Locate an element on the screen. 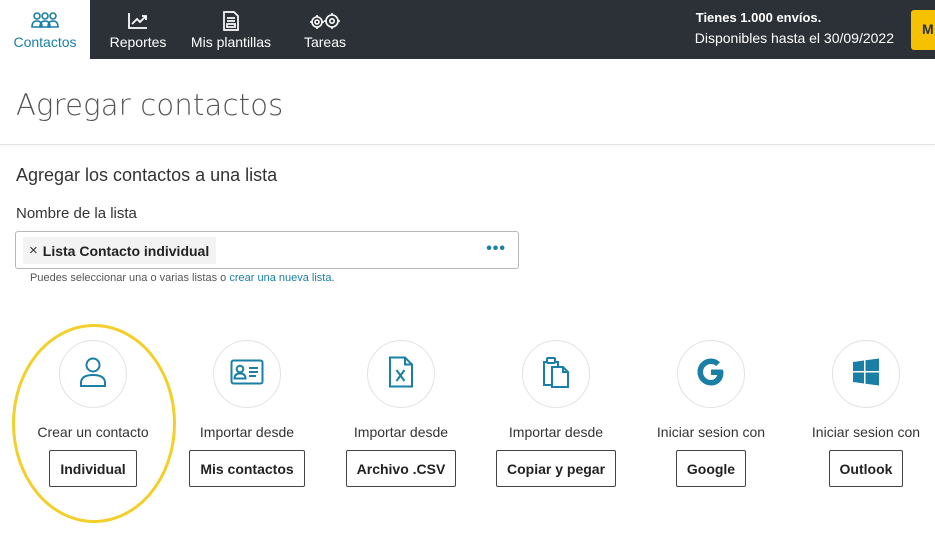 The image size is (935, 537). google-icon is located at coordinates (711, 374).